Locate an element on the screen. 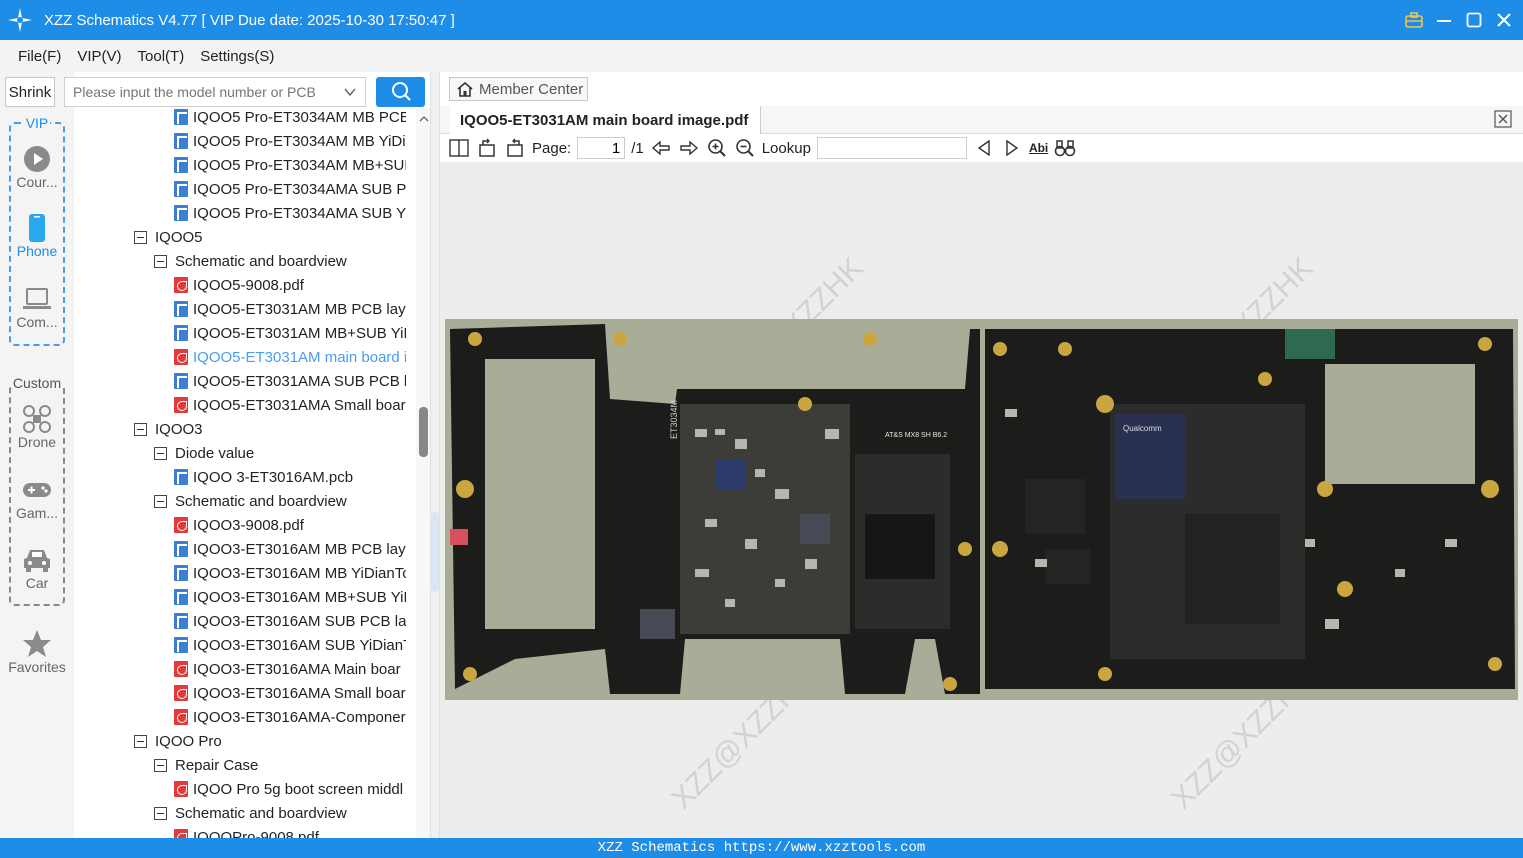  minimize-button is located at coordinates (1444, 20).